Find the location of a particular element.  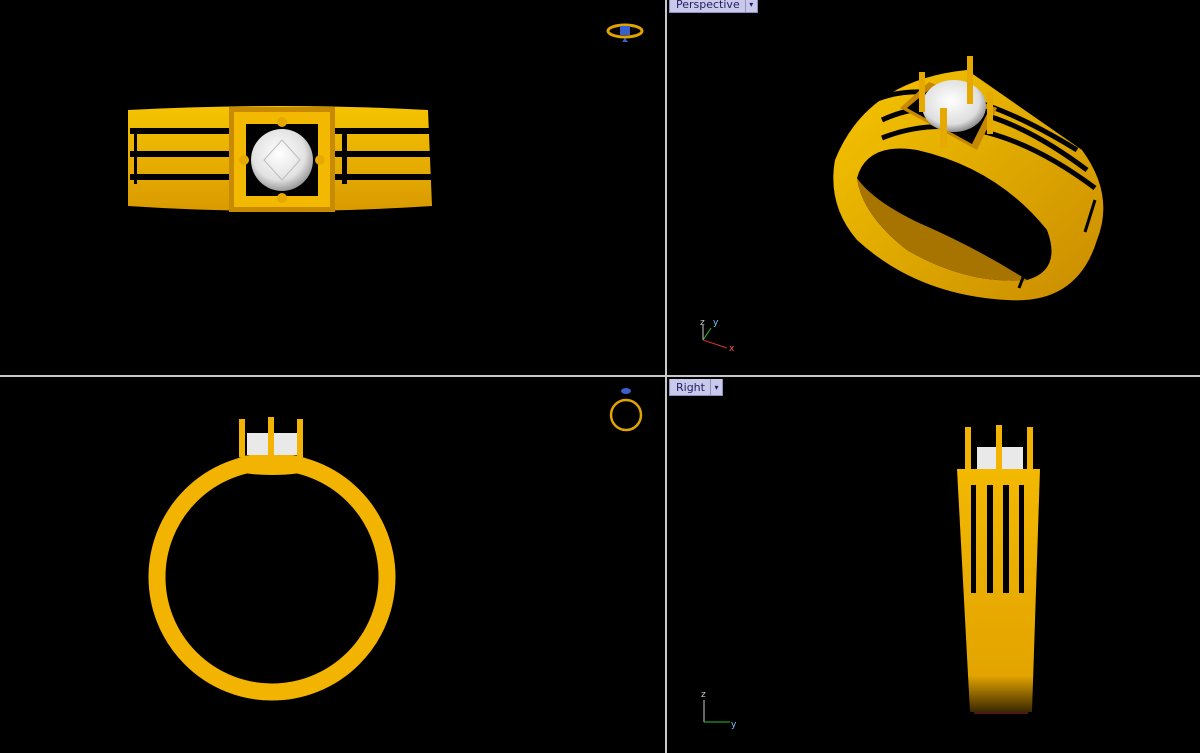

vertical-viewport-divider is located at coordinates (666, 376).